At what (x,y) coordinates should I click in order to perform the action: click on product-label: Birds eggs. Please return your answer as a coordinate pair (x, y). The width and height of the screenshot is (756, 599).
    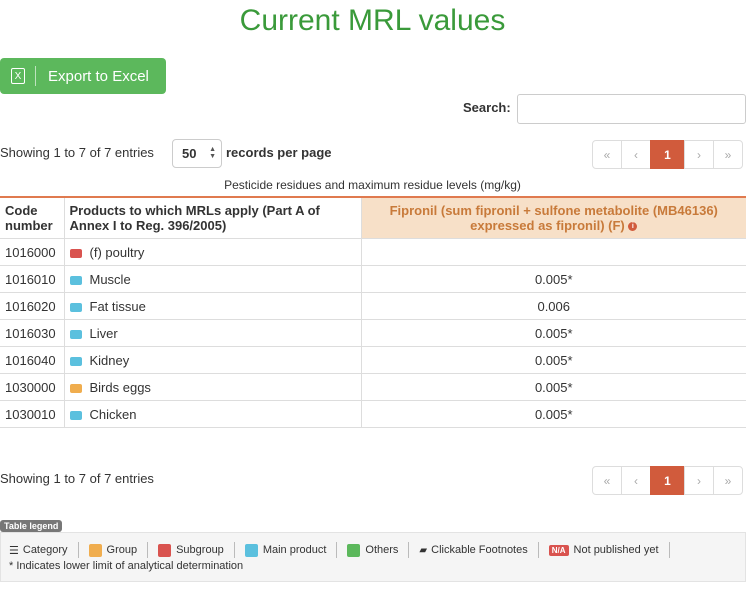
    Looking at the image, I should click on (120, 387).